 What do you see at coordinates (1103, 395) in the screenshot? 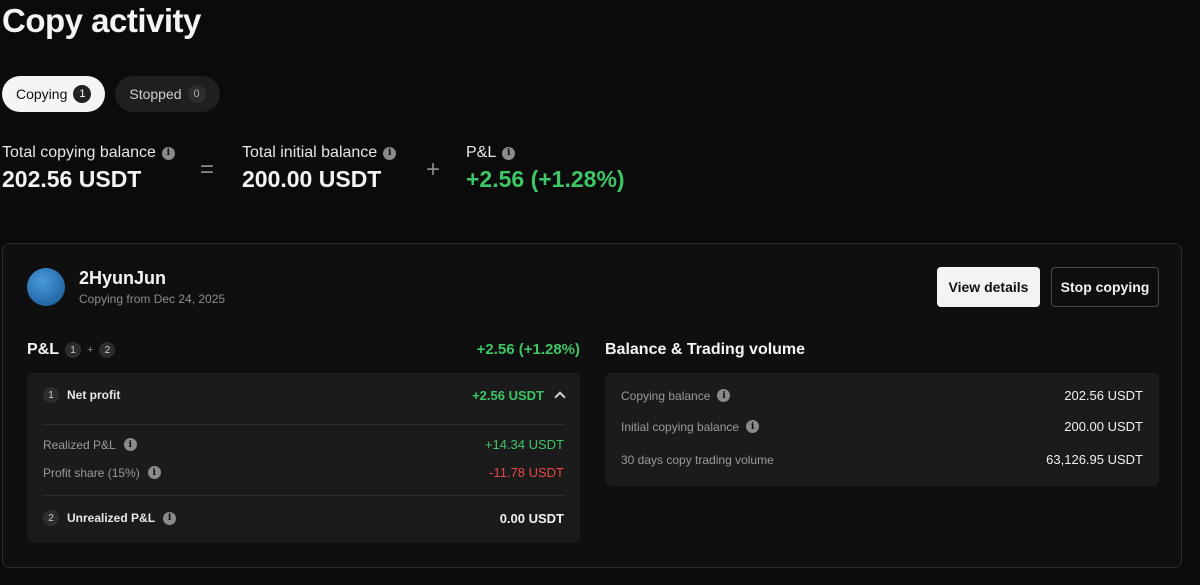
I see `copying-balance-value: 202.56 USDT` at bounding box center [1103, 395].